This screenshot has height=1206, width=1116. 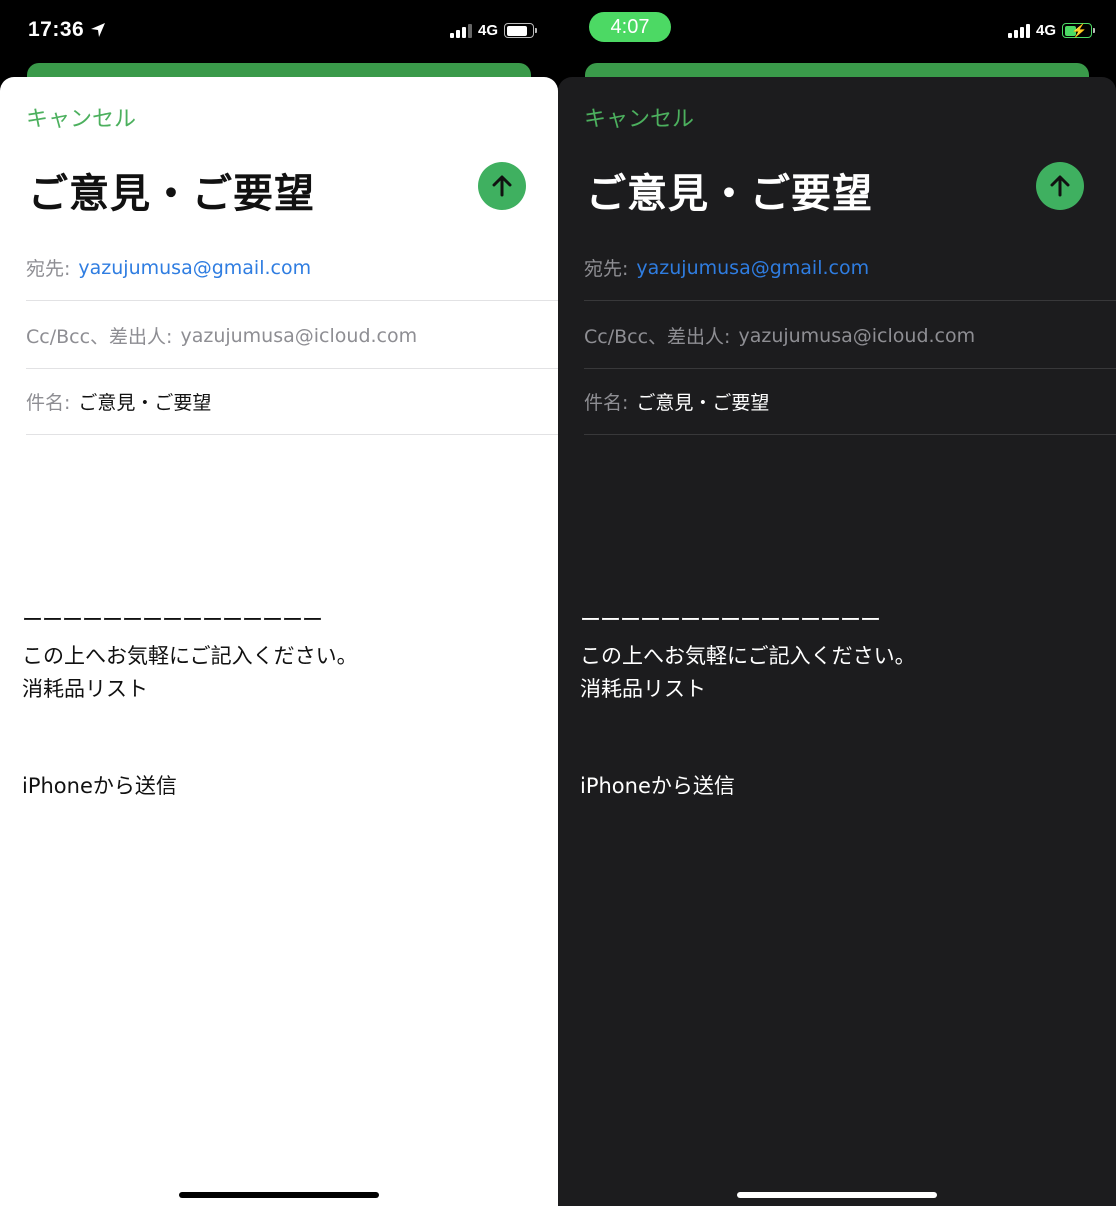 What do you see at coordinates (279, 32) in the screenshot?
I see `status-bar: 17:36 4G` at bounding box center [279, 32].